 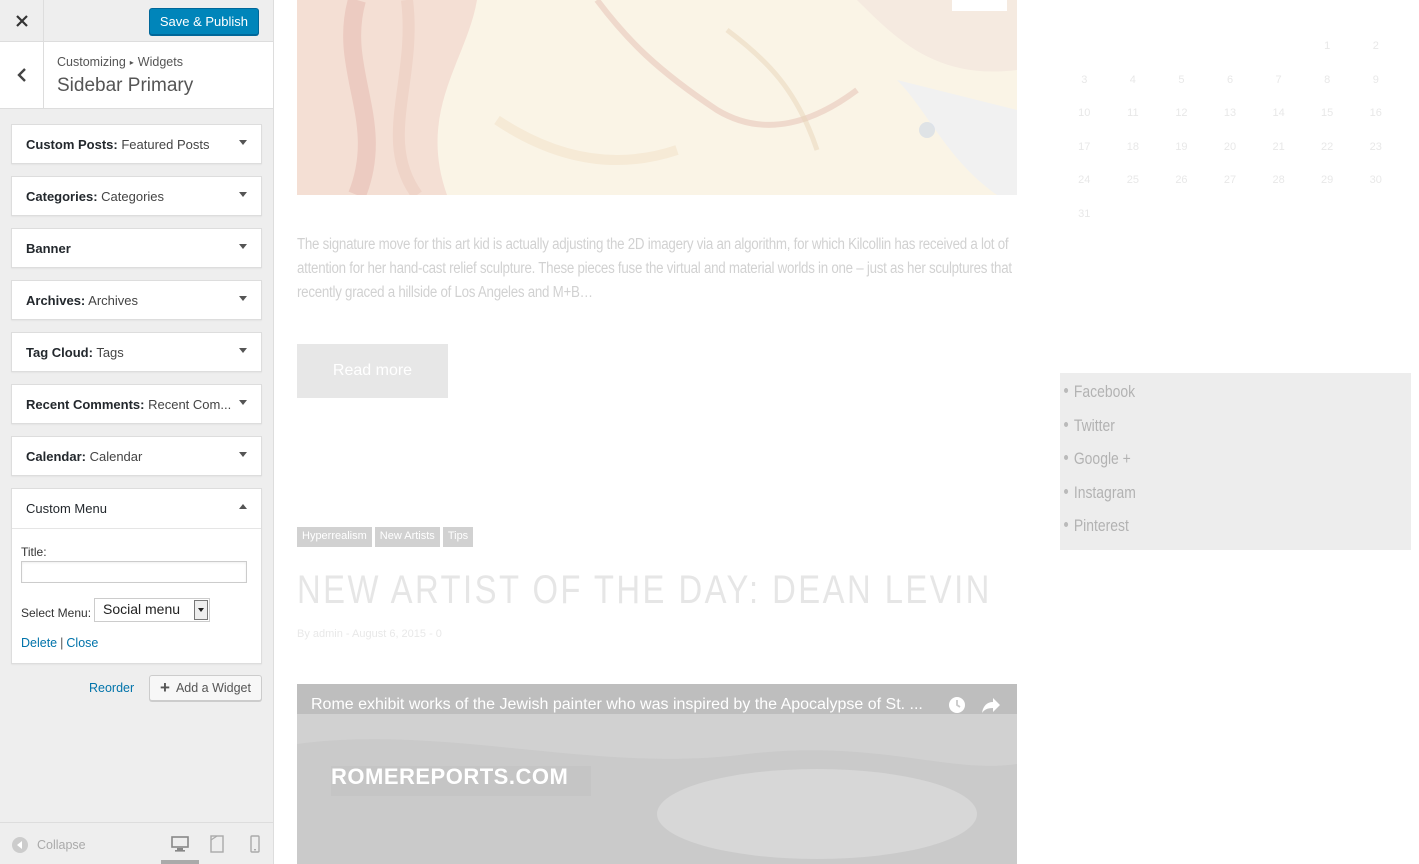 I want to click on widget-title: Custom Posts: Featured Posts, so click(x=118, y=144).